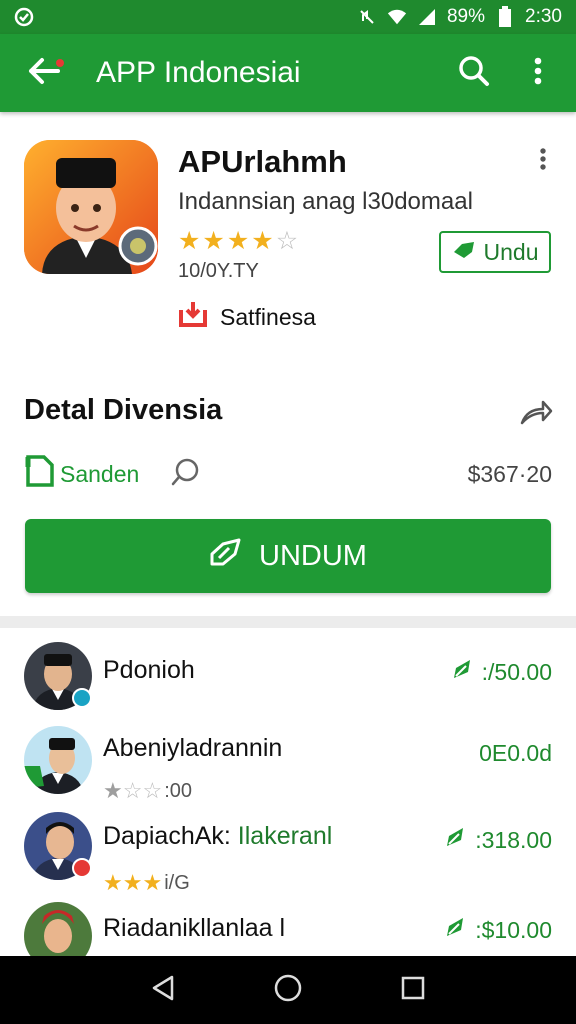 This screenshot has width=576, height=1024. Describe the element at coordinates (198, 72) in the screenshot. I see `app-bar-title: APP Indonesiai` at that location.